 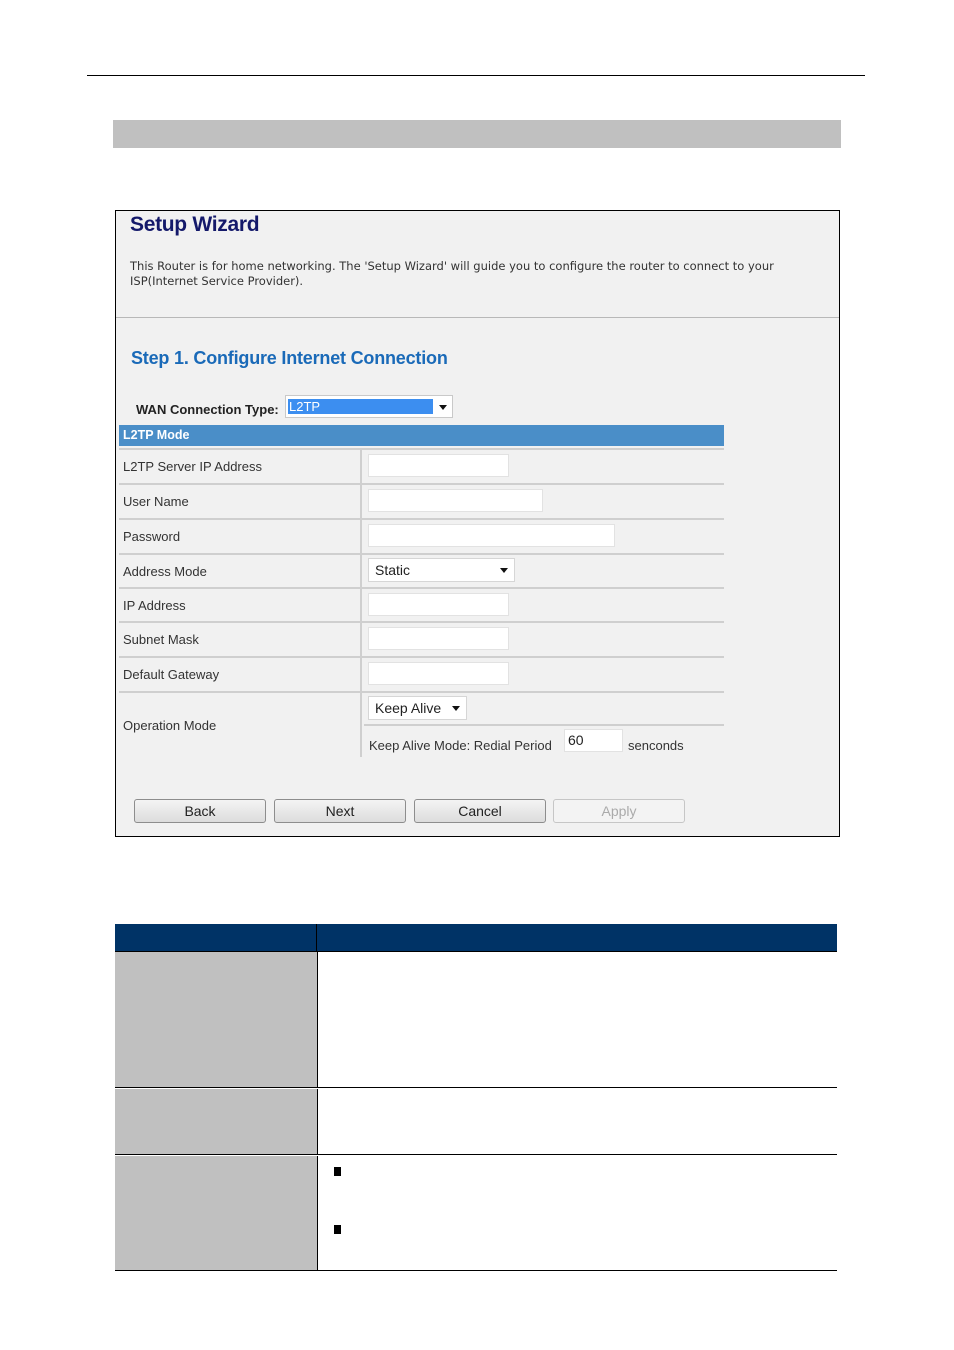 What do you see at coordinates (240, 501) in the screenshot?
I see `field-label: User Name` at bounding box center [240, 501].